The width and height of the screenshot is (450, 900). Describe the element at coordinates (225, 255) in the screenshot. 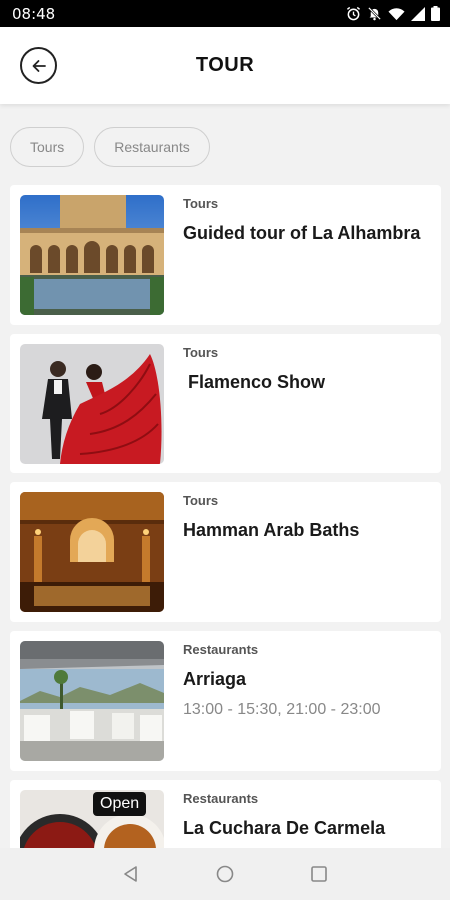

I see `list-item: Tours Guided tour of La Alhambra` at that location.